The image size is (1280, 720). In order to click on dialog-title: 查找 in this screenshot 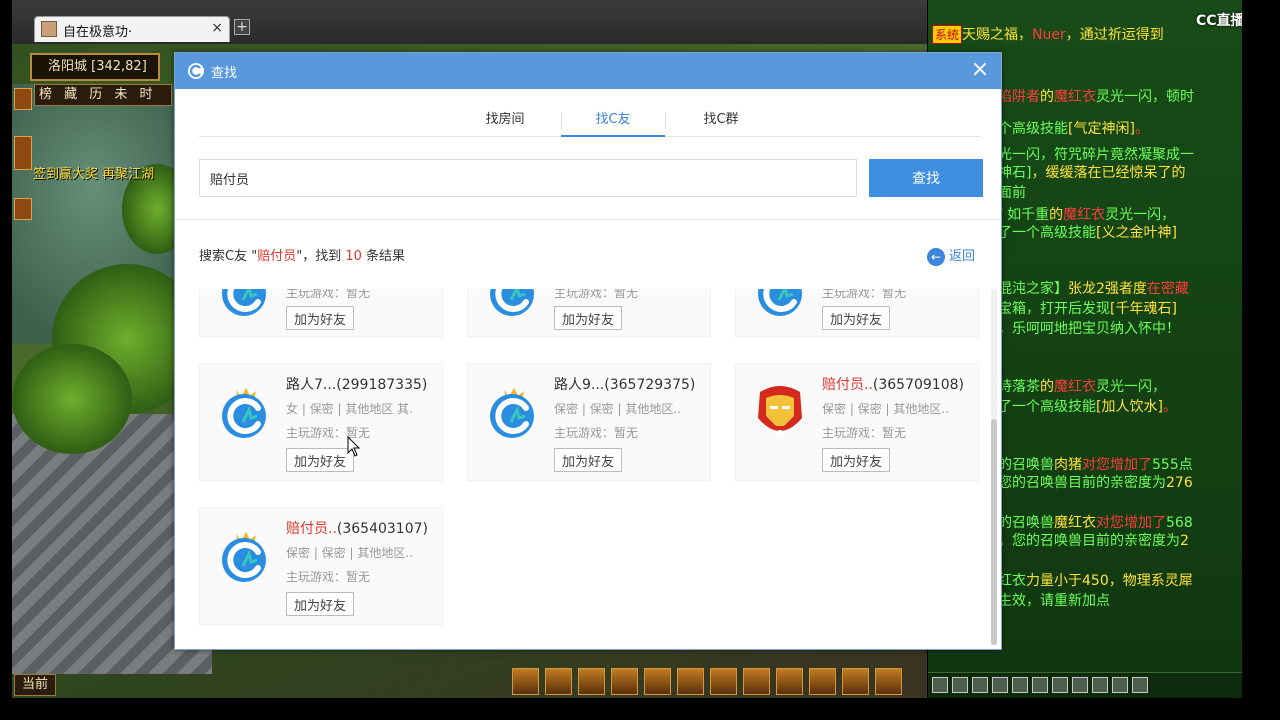, I will do `click(224, 73)`.